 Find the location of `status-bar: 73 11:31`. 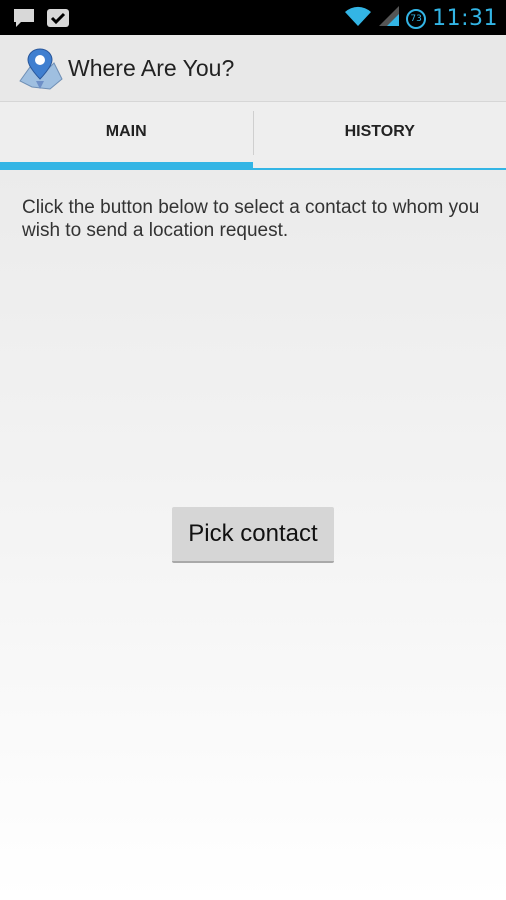

status-bar: 73 11:31 is located at coordinates (253, 17).